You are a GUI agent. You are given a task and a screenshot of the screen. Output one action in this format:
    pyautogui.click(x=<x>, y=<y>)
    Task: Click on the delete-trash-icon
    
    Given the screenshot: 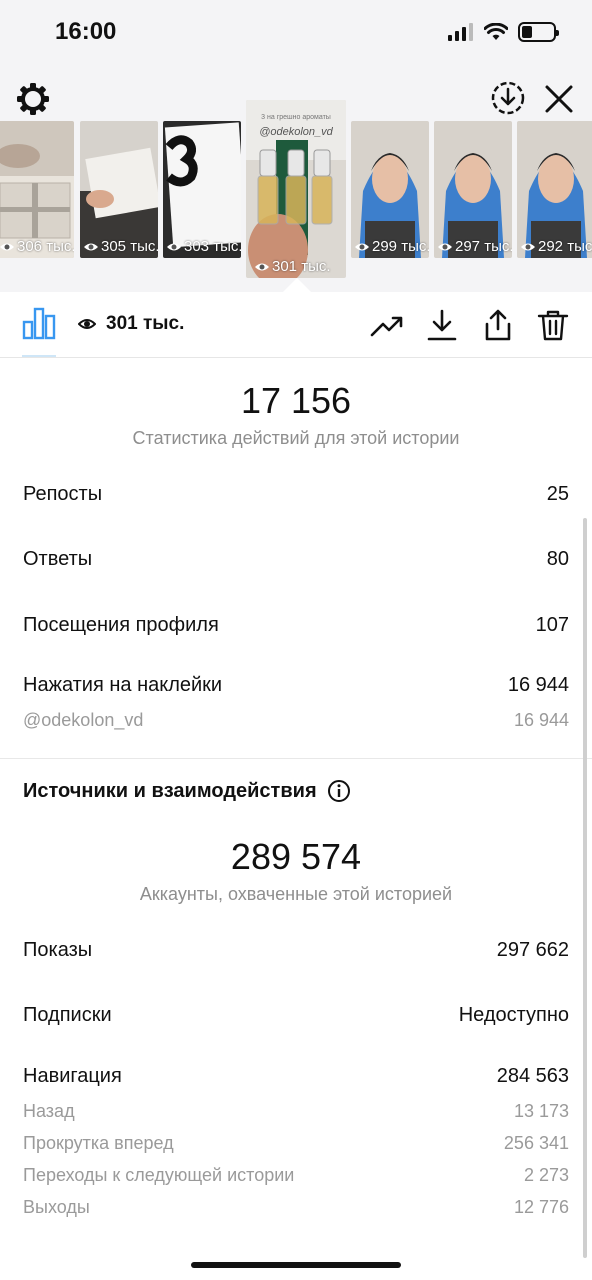 What is the action you would take?
    pyautogui.click(x=553, y=325)
    